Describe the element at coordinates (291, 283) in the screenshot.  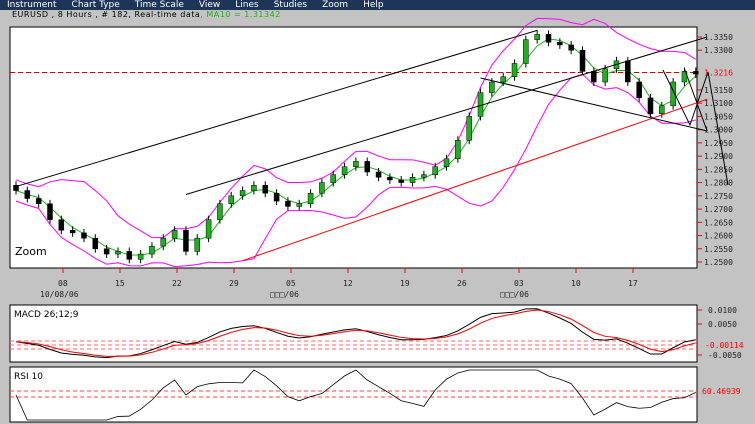
I see `date-label: 05` at that location.